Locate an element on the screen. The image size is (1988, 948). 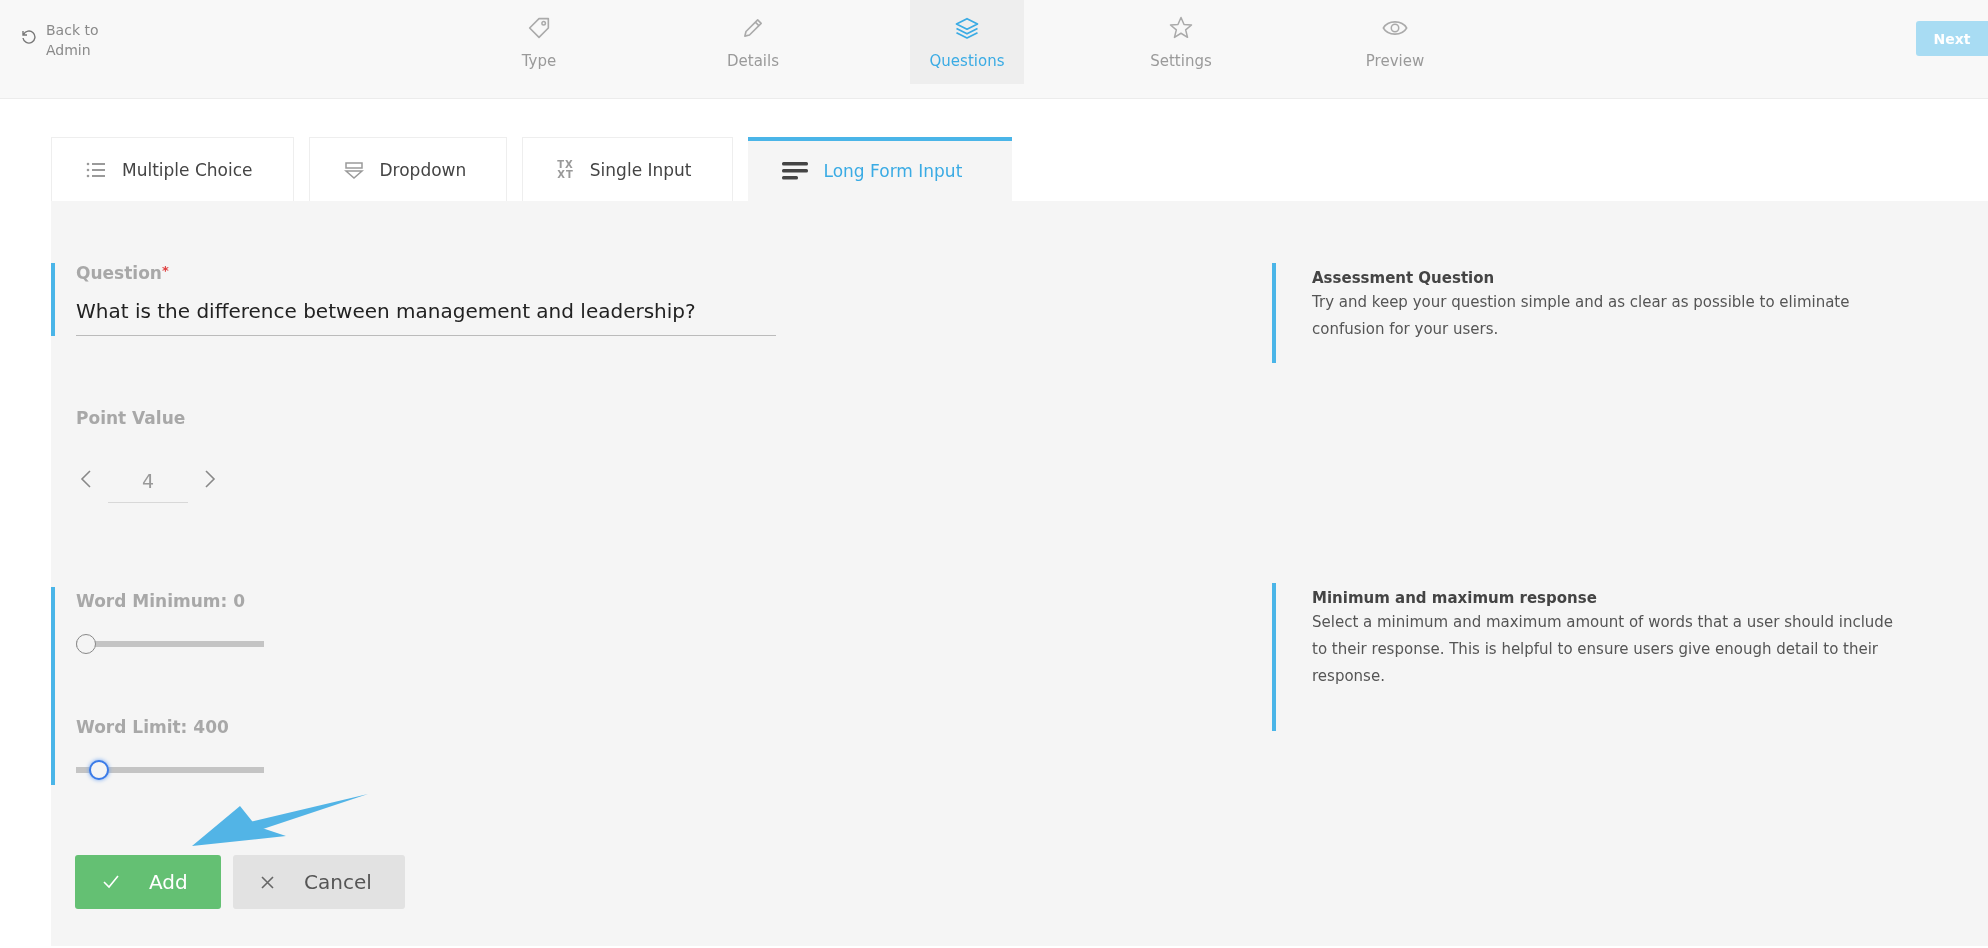
question-field: What is the difference between management and leadership? is located at coordinates (426, 312).